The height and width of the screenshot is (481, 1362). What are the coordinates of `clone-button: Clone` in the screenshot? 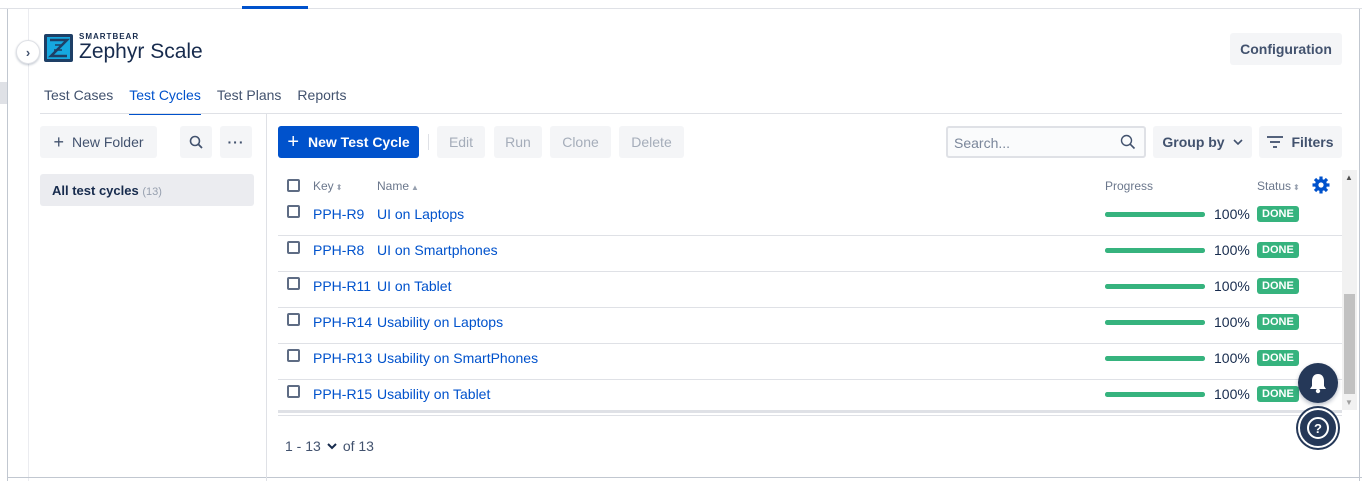 It's located at (580, 142).